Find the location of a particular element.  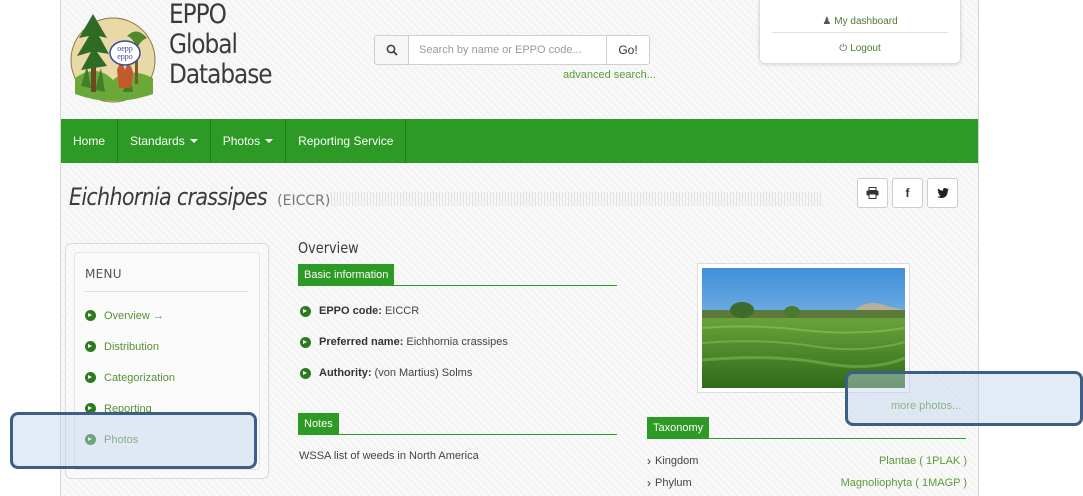

highlight-box-more-photos is located at coordinates (964, 398).